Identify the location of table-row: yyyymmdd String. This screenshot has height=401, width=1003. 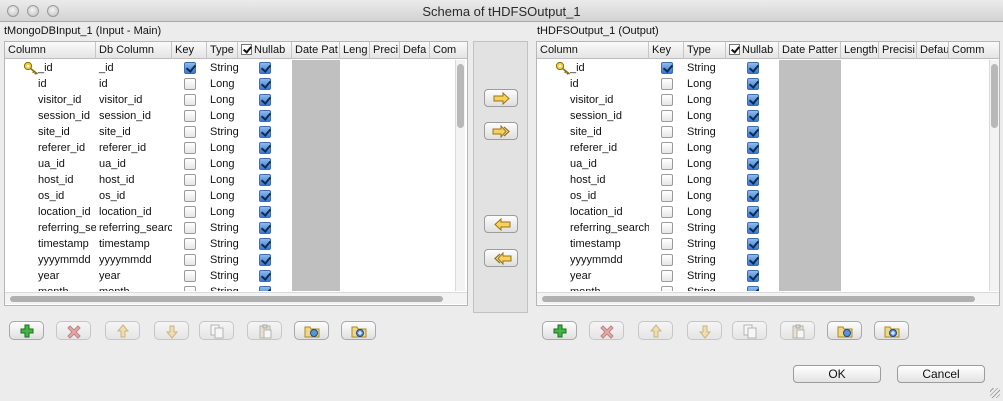
(768, 260).